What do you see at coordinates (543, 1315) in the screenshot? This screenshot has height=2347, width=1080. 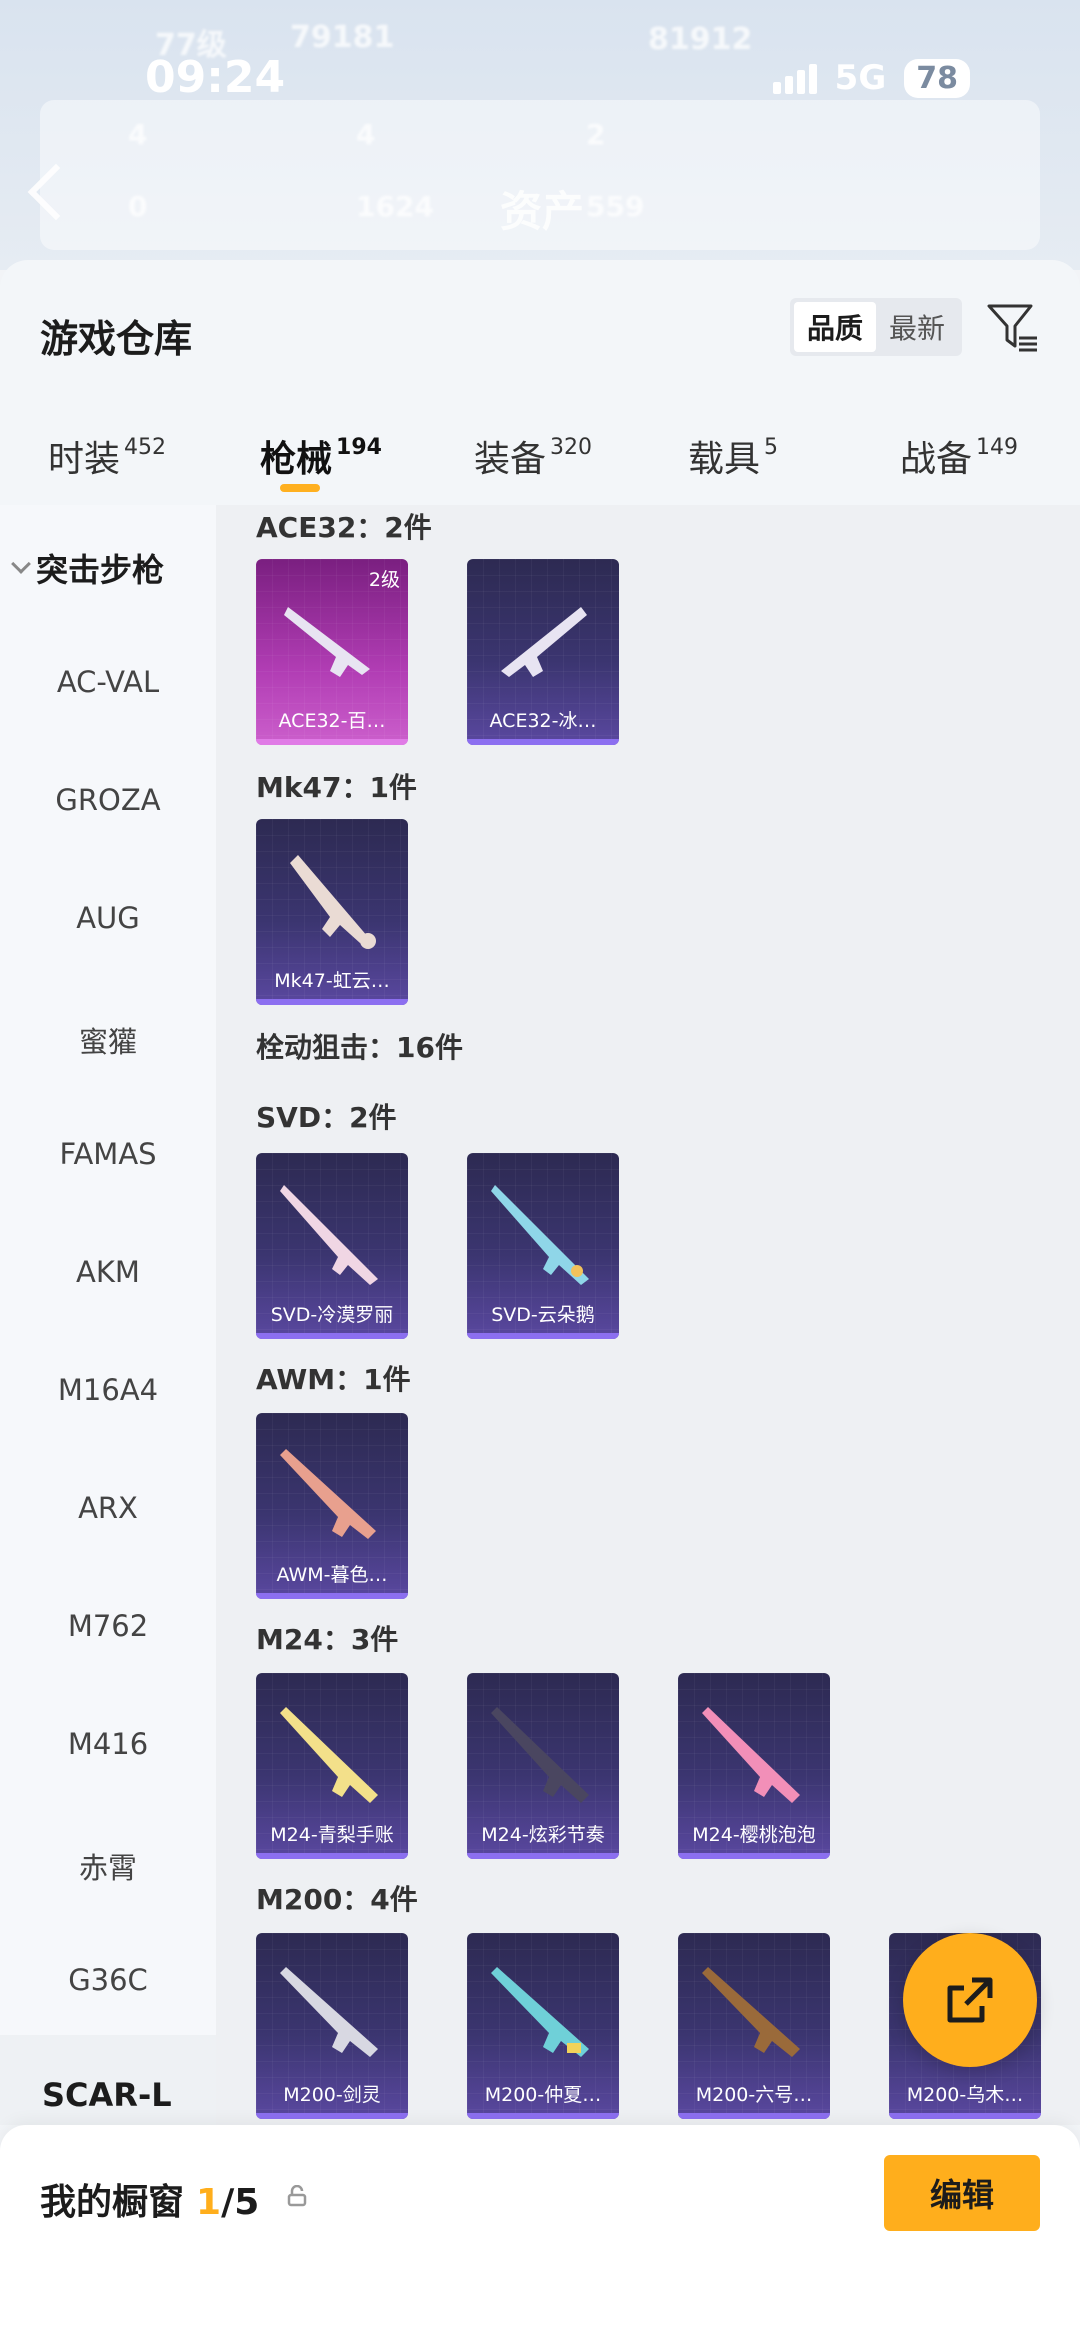 I see `skin-name: SVD-云朵鹅` at bounding box center [543, 1315].